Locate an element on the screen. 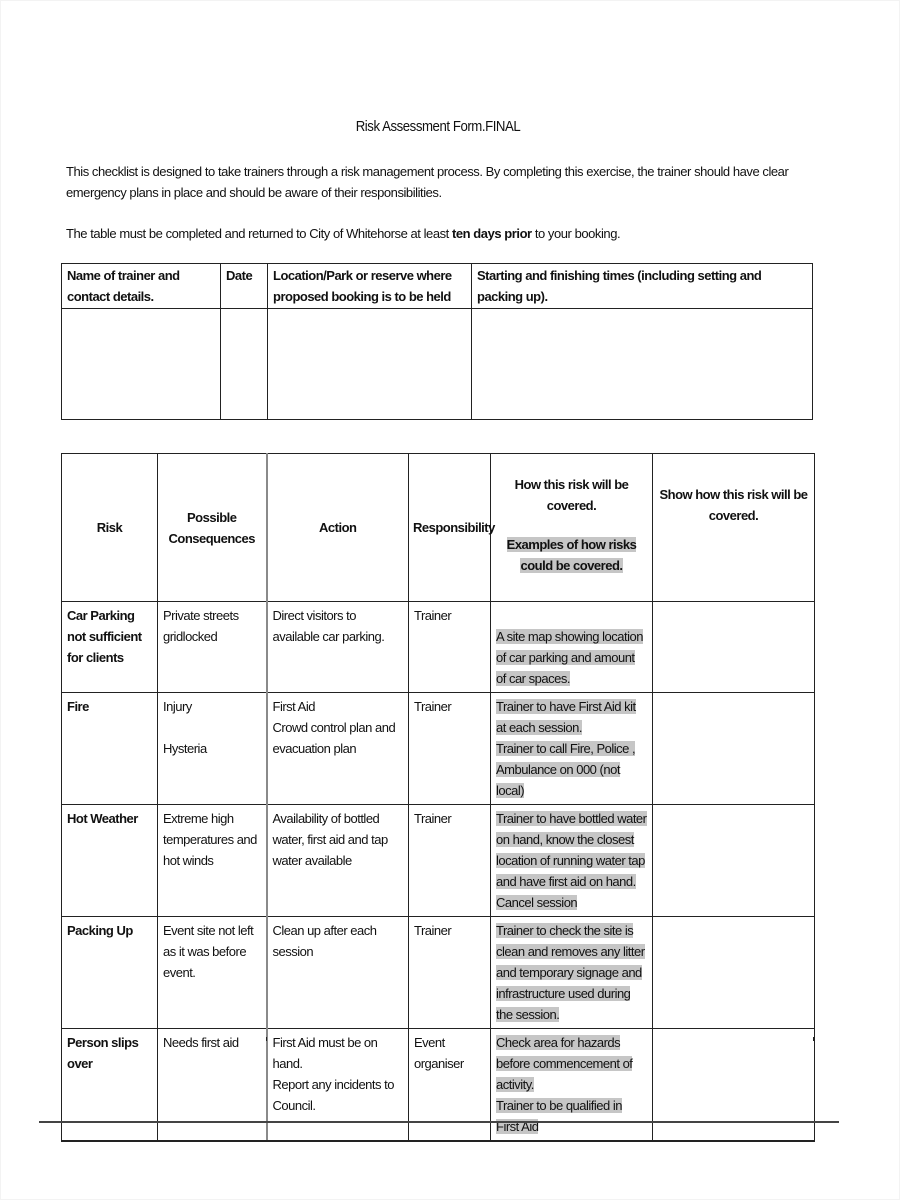  example-text: Cancel session is located at coordinates (537, 902).